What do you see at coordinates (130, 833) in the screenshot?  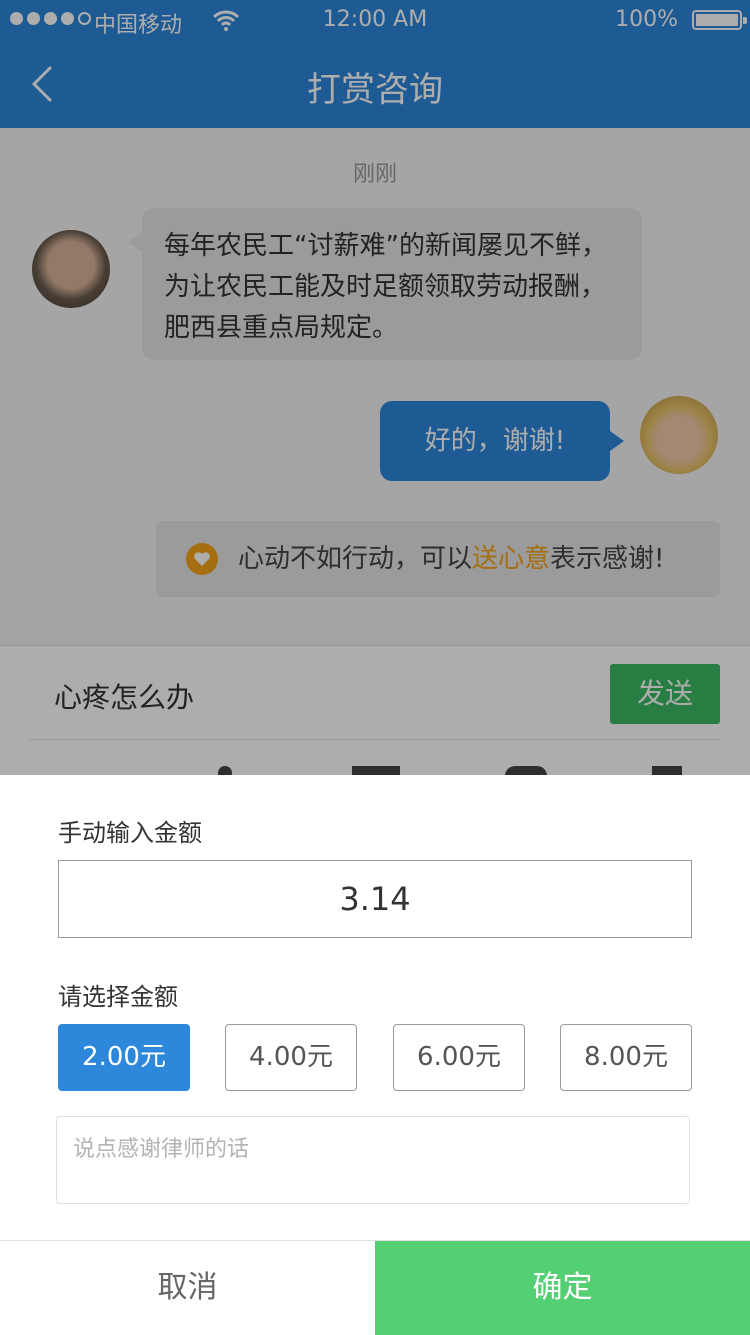 I see `manual-amount-label: 手动输入金额` at bounding box center [130, 833].